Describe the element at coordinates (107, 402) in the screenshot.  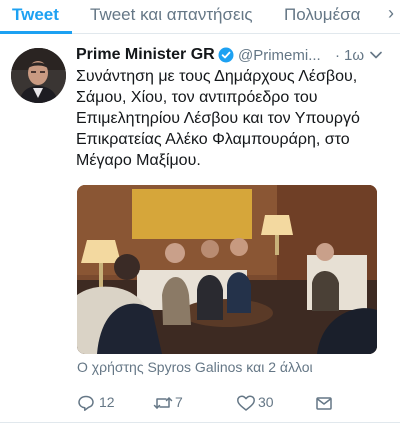
I see `reply-count: 12` at that location.